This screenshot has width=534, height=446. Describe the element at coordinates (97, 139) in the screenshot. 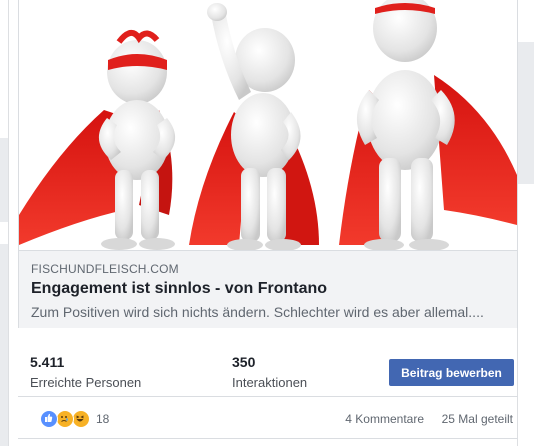

I see `hero-figure-left` at that location.